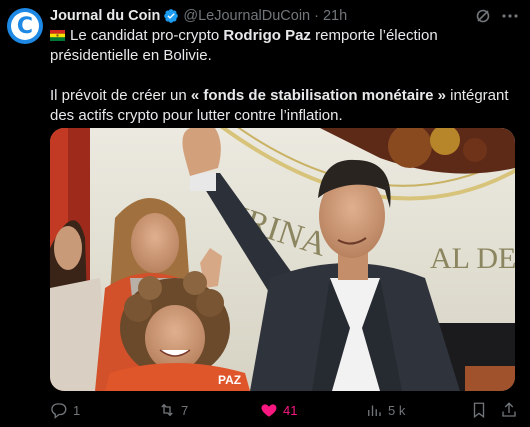 This screenshot has height=427, width=530. I want to click on avatar: C, so click(25, 26).